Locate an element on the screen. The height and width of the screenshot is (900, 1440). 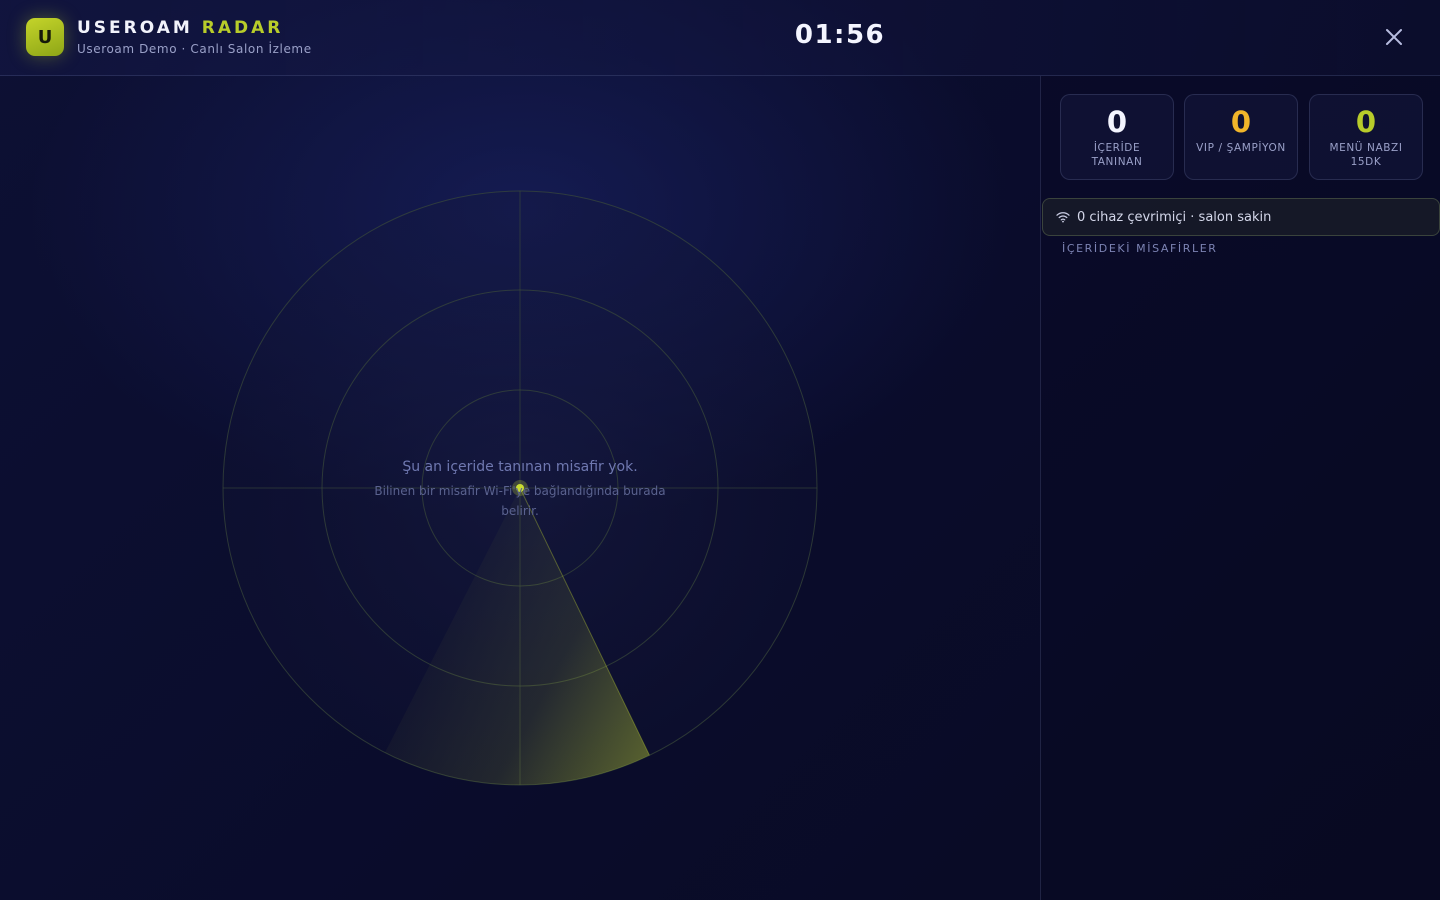
stat-value-menu-pulse: 0 is located at coordinates (1366, 122).